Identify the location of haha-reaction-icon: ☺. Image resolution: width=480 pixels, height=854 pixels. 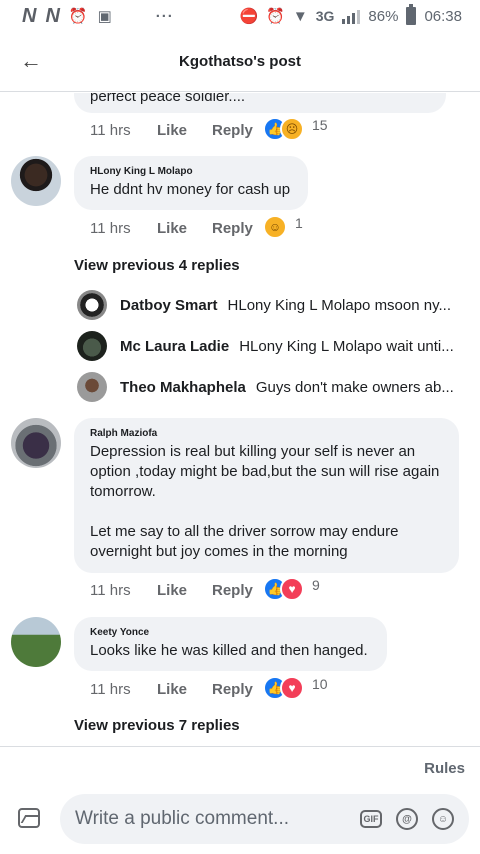
(275, 227).